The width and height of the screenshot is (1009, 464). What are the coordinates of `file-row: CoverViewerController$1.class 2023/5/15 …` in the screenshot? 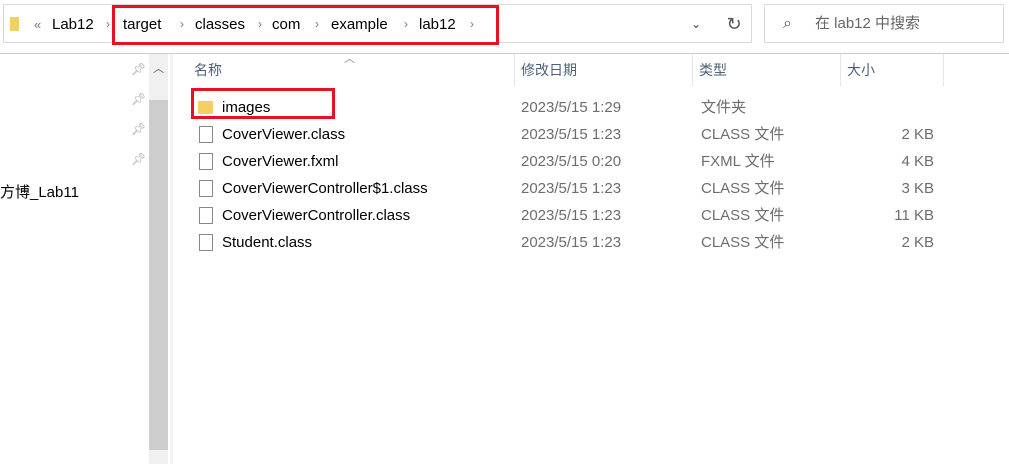 It's located at (570, 188).